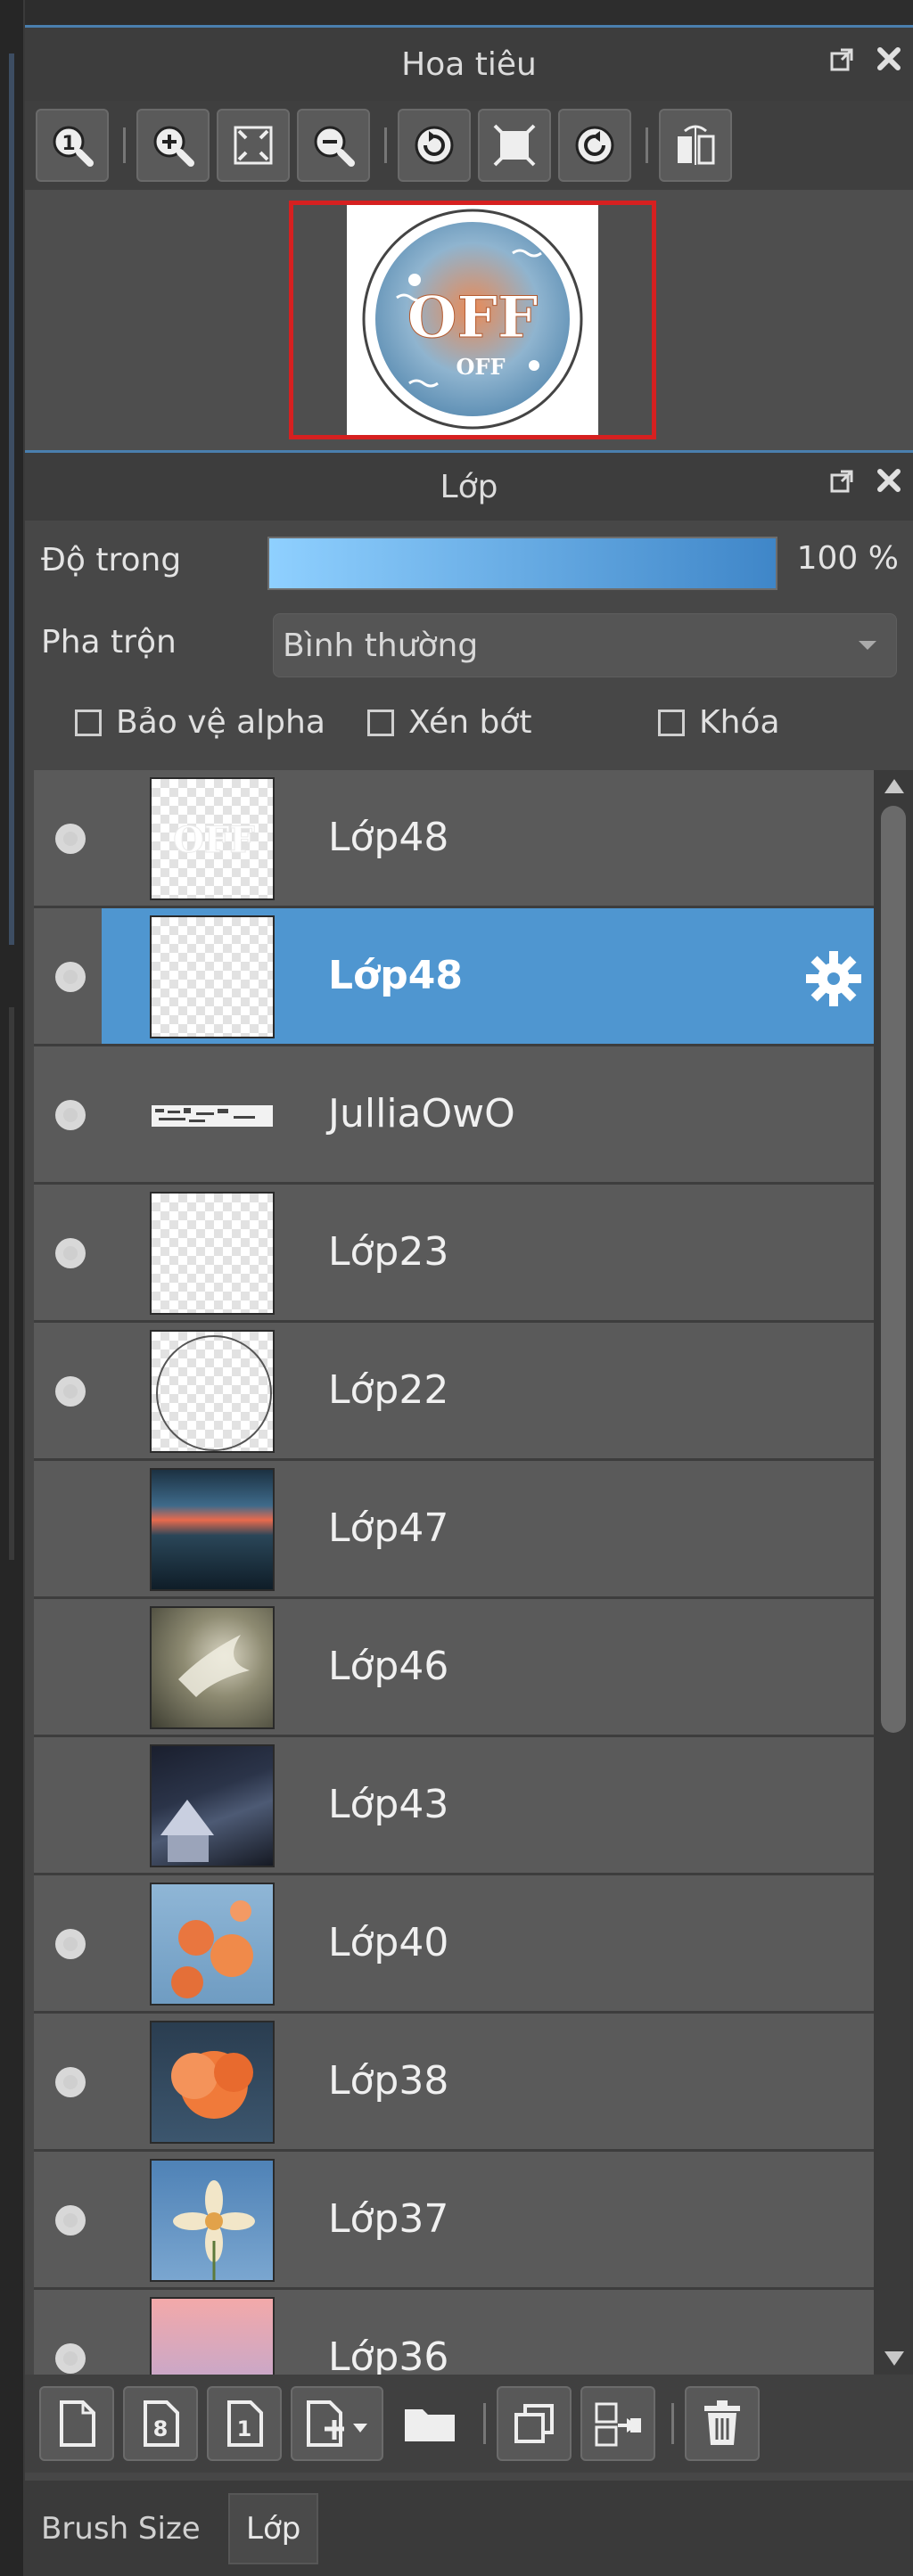 This screenshot has width=913, height=2576. What do you see at coordinates (594, 145) in the screenshot?
I see `rotate-right-icon` at bounding box center [594, 145].